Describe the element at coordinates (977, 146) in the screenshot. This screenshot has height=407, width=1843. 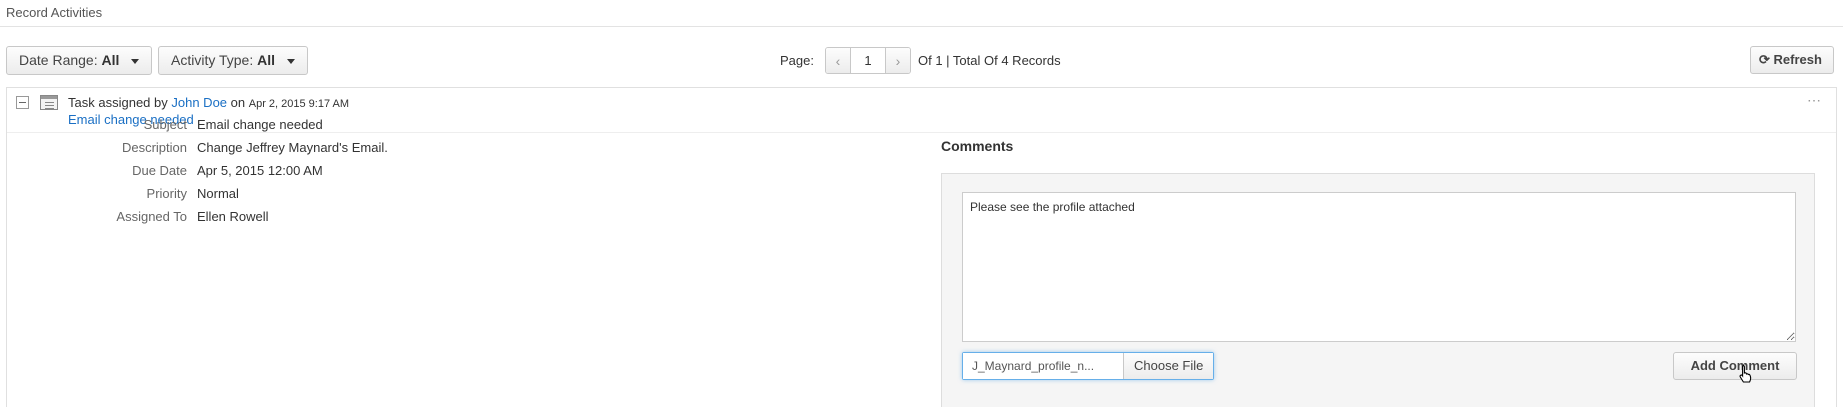
I see `comments-title: Comments` at that location.